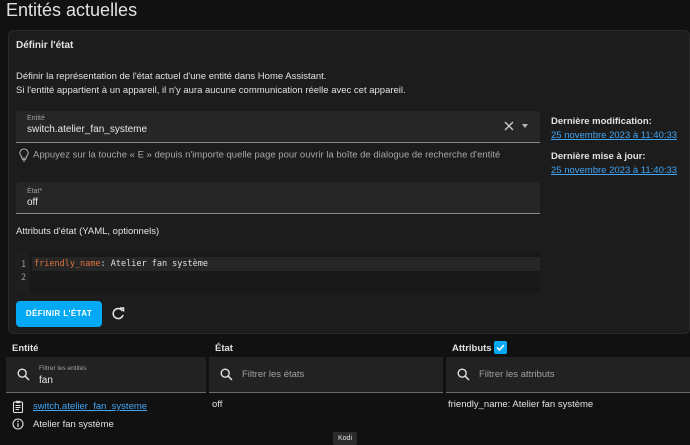  What do you see at coordinates (90, 406) in the screenshot?
I see `entity-id-link: switch.atelier_fan_systeme` at bounding box center [90, 406].